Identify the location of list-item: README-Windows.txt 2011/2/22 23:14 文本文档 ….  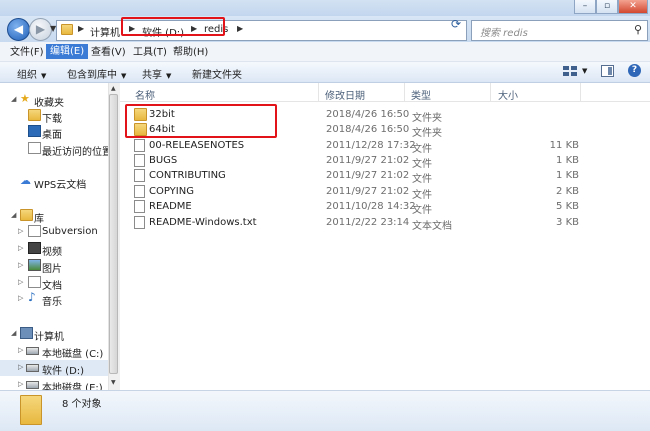
(380, 223).